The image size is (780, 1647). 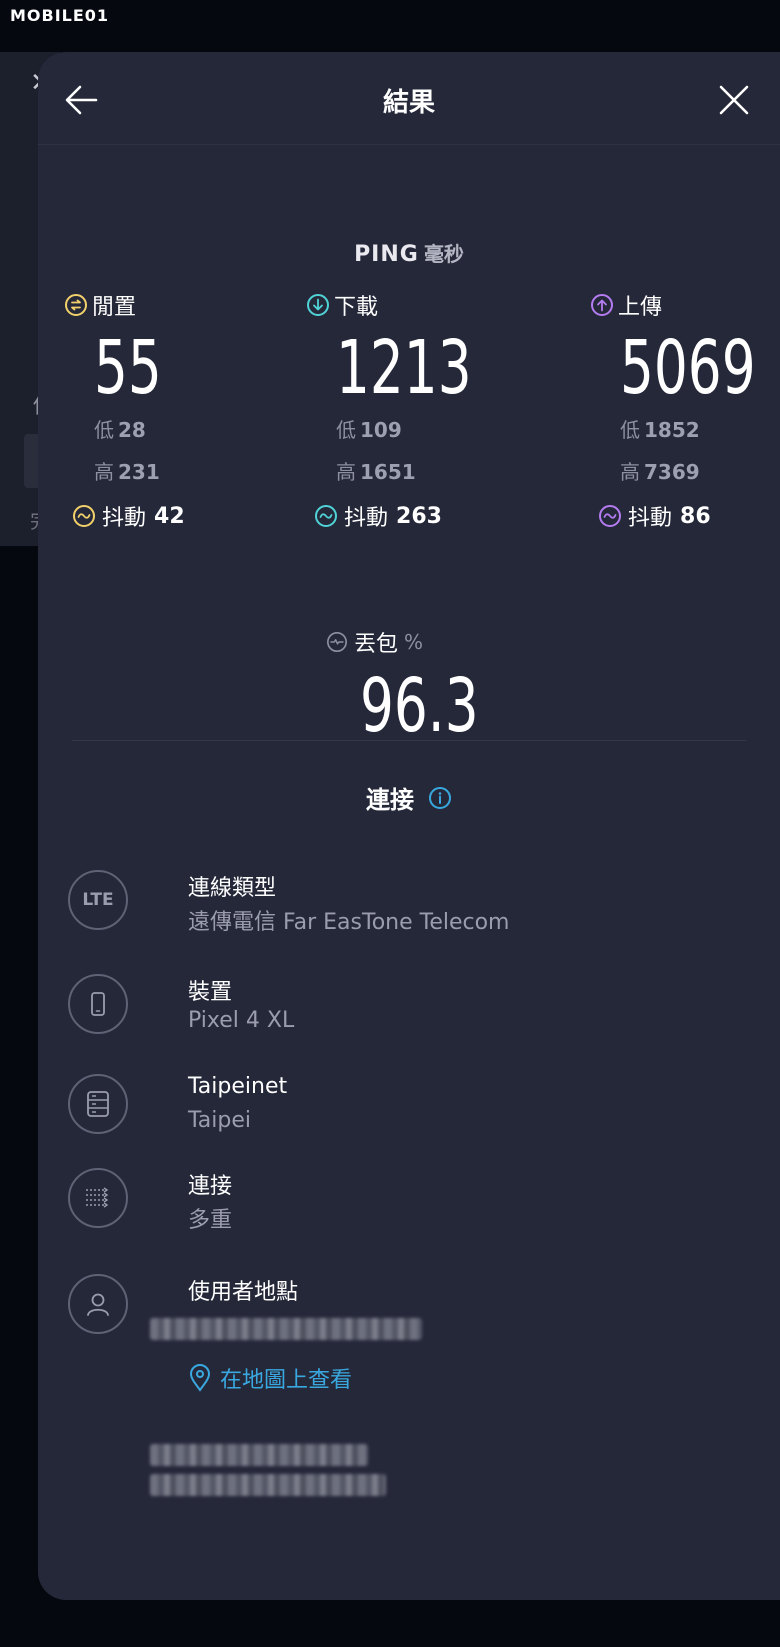 I want to click on ping-label: PING, so click(x=386, y=254).